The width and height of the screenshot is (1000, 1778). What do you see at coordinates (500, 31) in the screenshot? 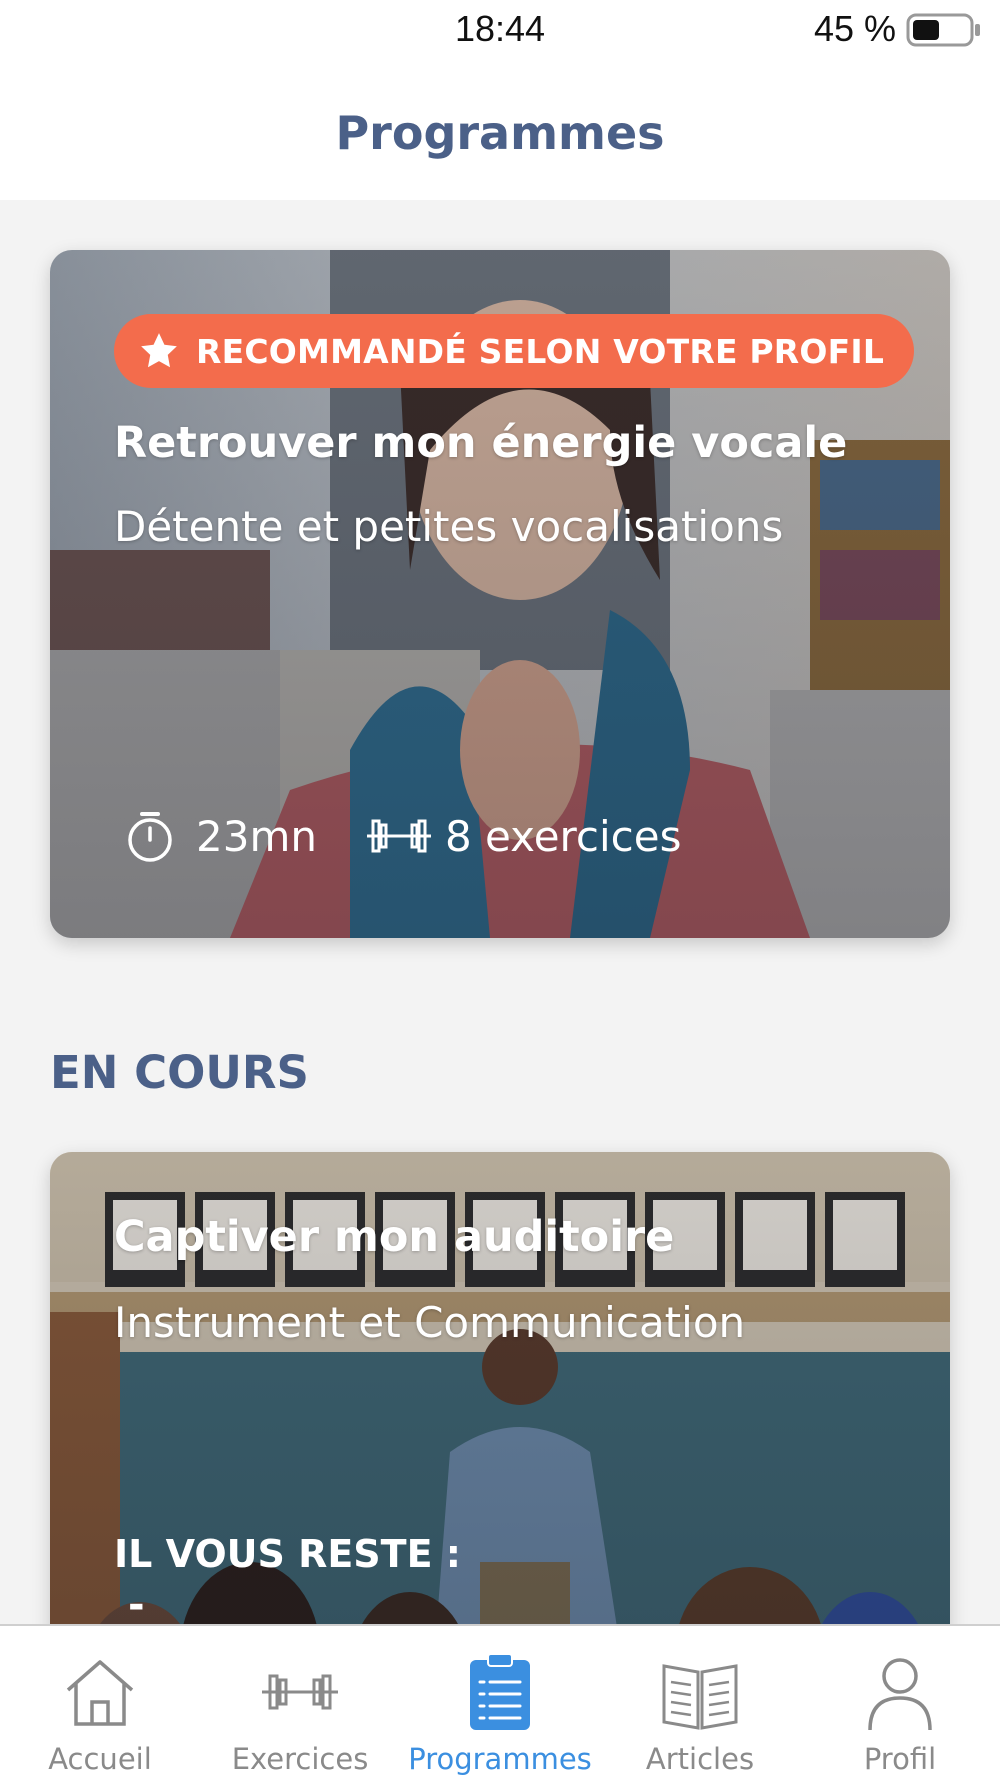
I see `status-bar: 18:44 45 %` at bounding box center [500, 31].